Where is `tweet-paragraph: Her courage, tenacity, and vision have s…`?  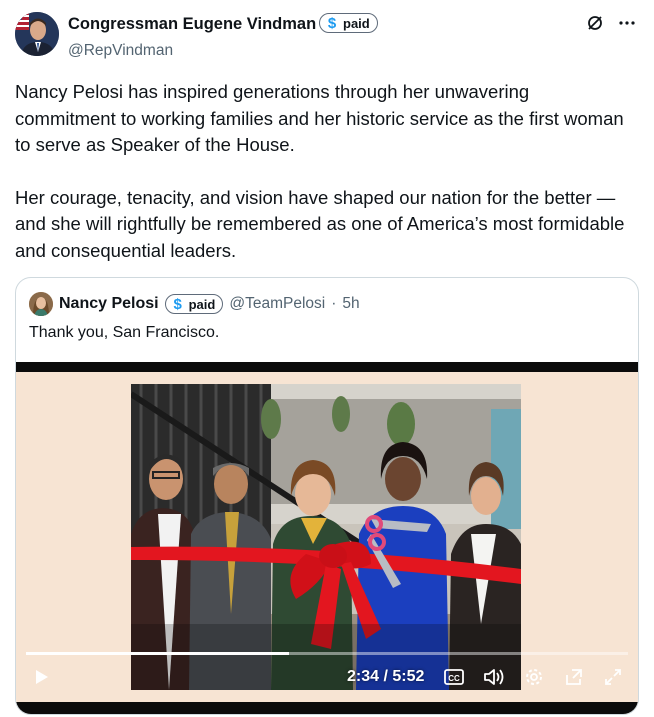 tweet-paragraph: Her courage, tenacity, and vision have s… is located at coordinates (320, 223).